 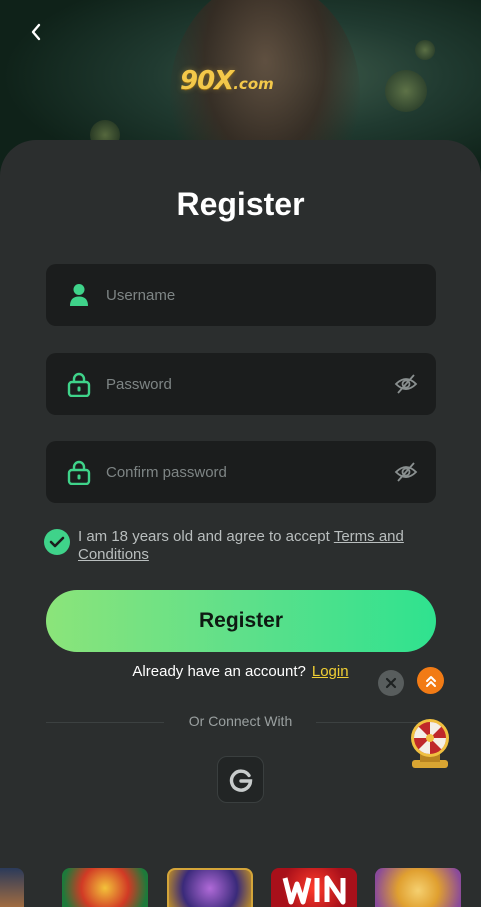 I want to click on game-strip, so click(x=240, y=885).